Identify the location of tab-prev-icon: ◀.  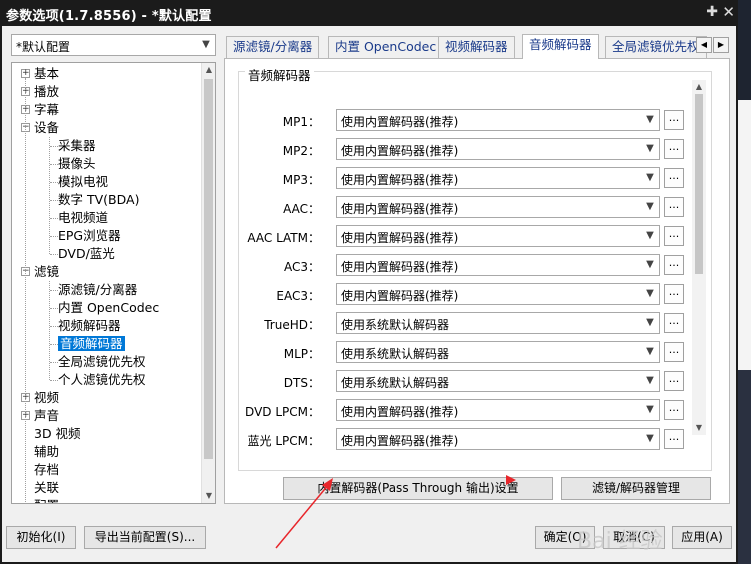
(704, 45).